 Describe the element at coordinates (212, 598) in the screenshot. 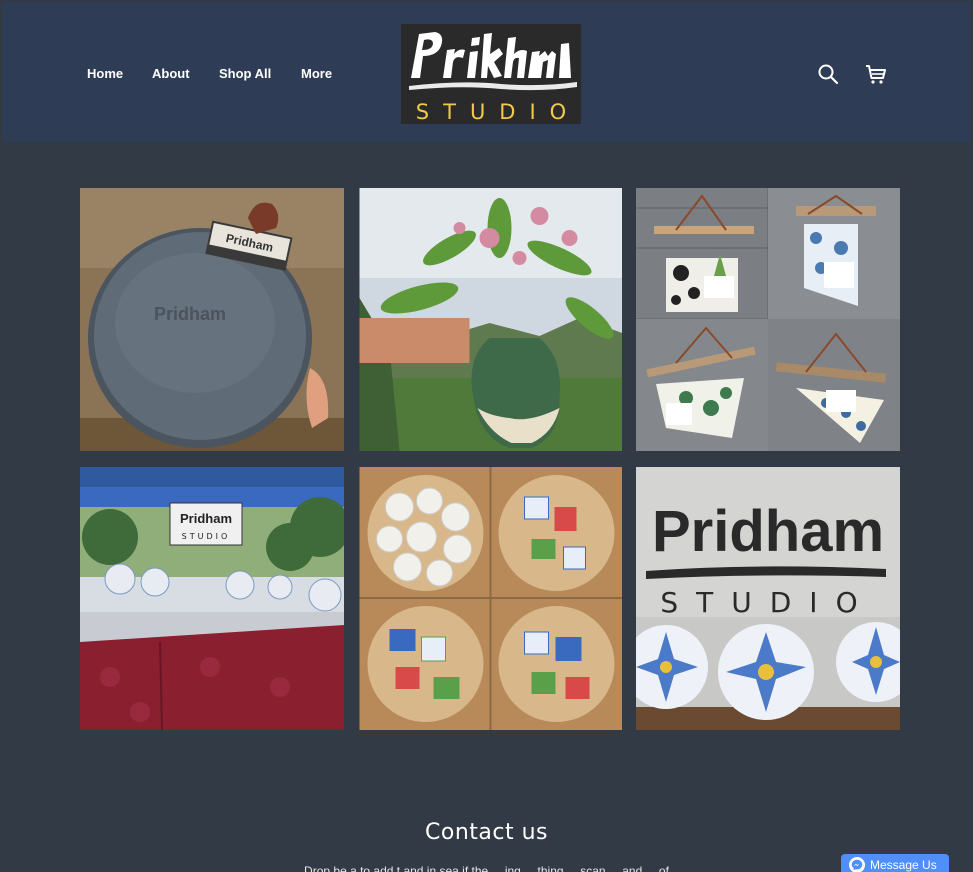

I see `gallery-image-booth: Pridham STUDIO` at that location.